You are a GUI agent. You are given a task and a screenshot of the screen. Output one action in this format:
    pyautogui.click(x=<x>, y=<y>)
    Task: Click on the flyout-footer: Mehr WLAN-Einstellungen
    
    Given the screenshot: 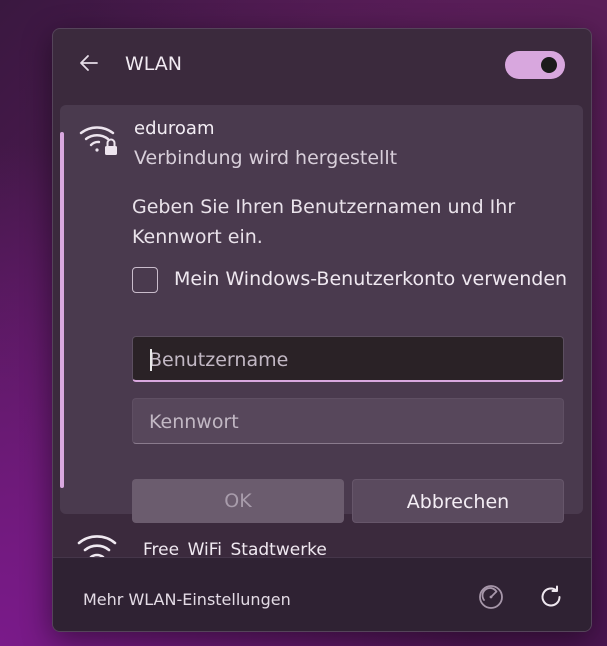 What is the action you would take?
    pyautogui.click(x=322, y=594)
    